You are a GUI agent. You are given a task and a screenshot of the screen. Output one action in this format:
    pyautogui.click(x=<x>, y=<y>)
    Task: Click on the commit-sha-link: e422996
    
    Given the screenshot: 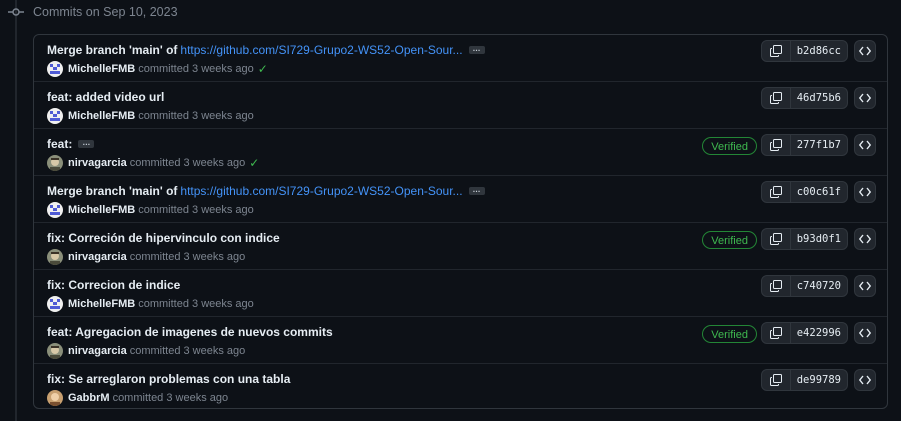 What is the action you would take?
    pyautogui.click(x=819, y=333)
    